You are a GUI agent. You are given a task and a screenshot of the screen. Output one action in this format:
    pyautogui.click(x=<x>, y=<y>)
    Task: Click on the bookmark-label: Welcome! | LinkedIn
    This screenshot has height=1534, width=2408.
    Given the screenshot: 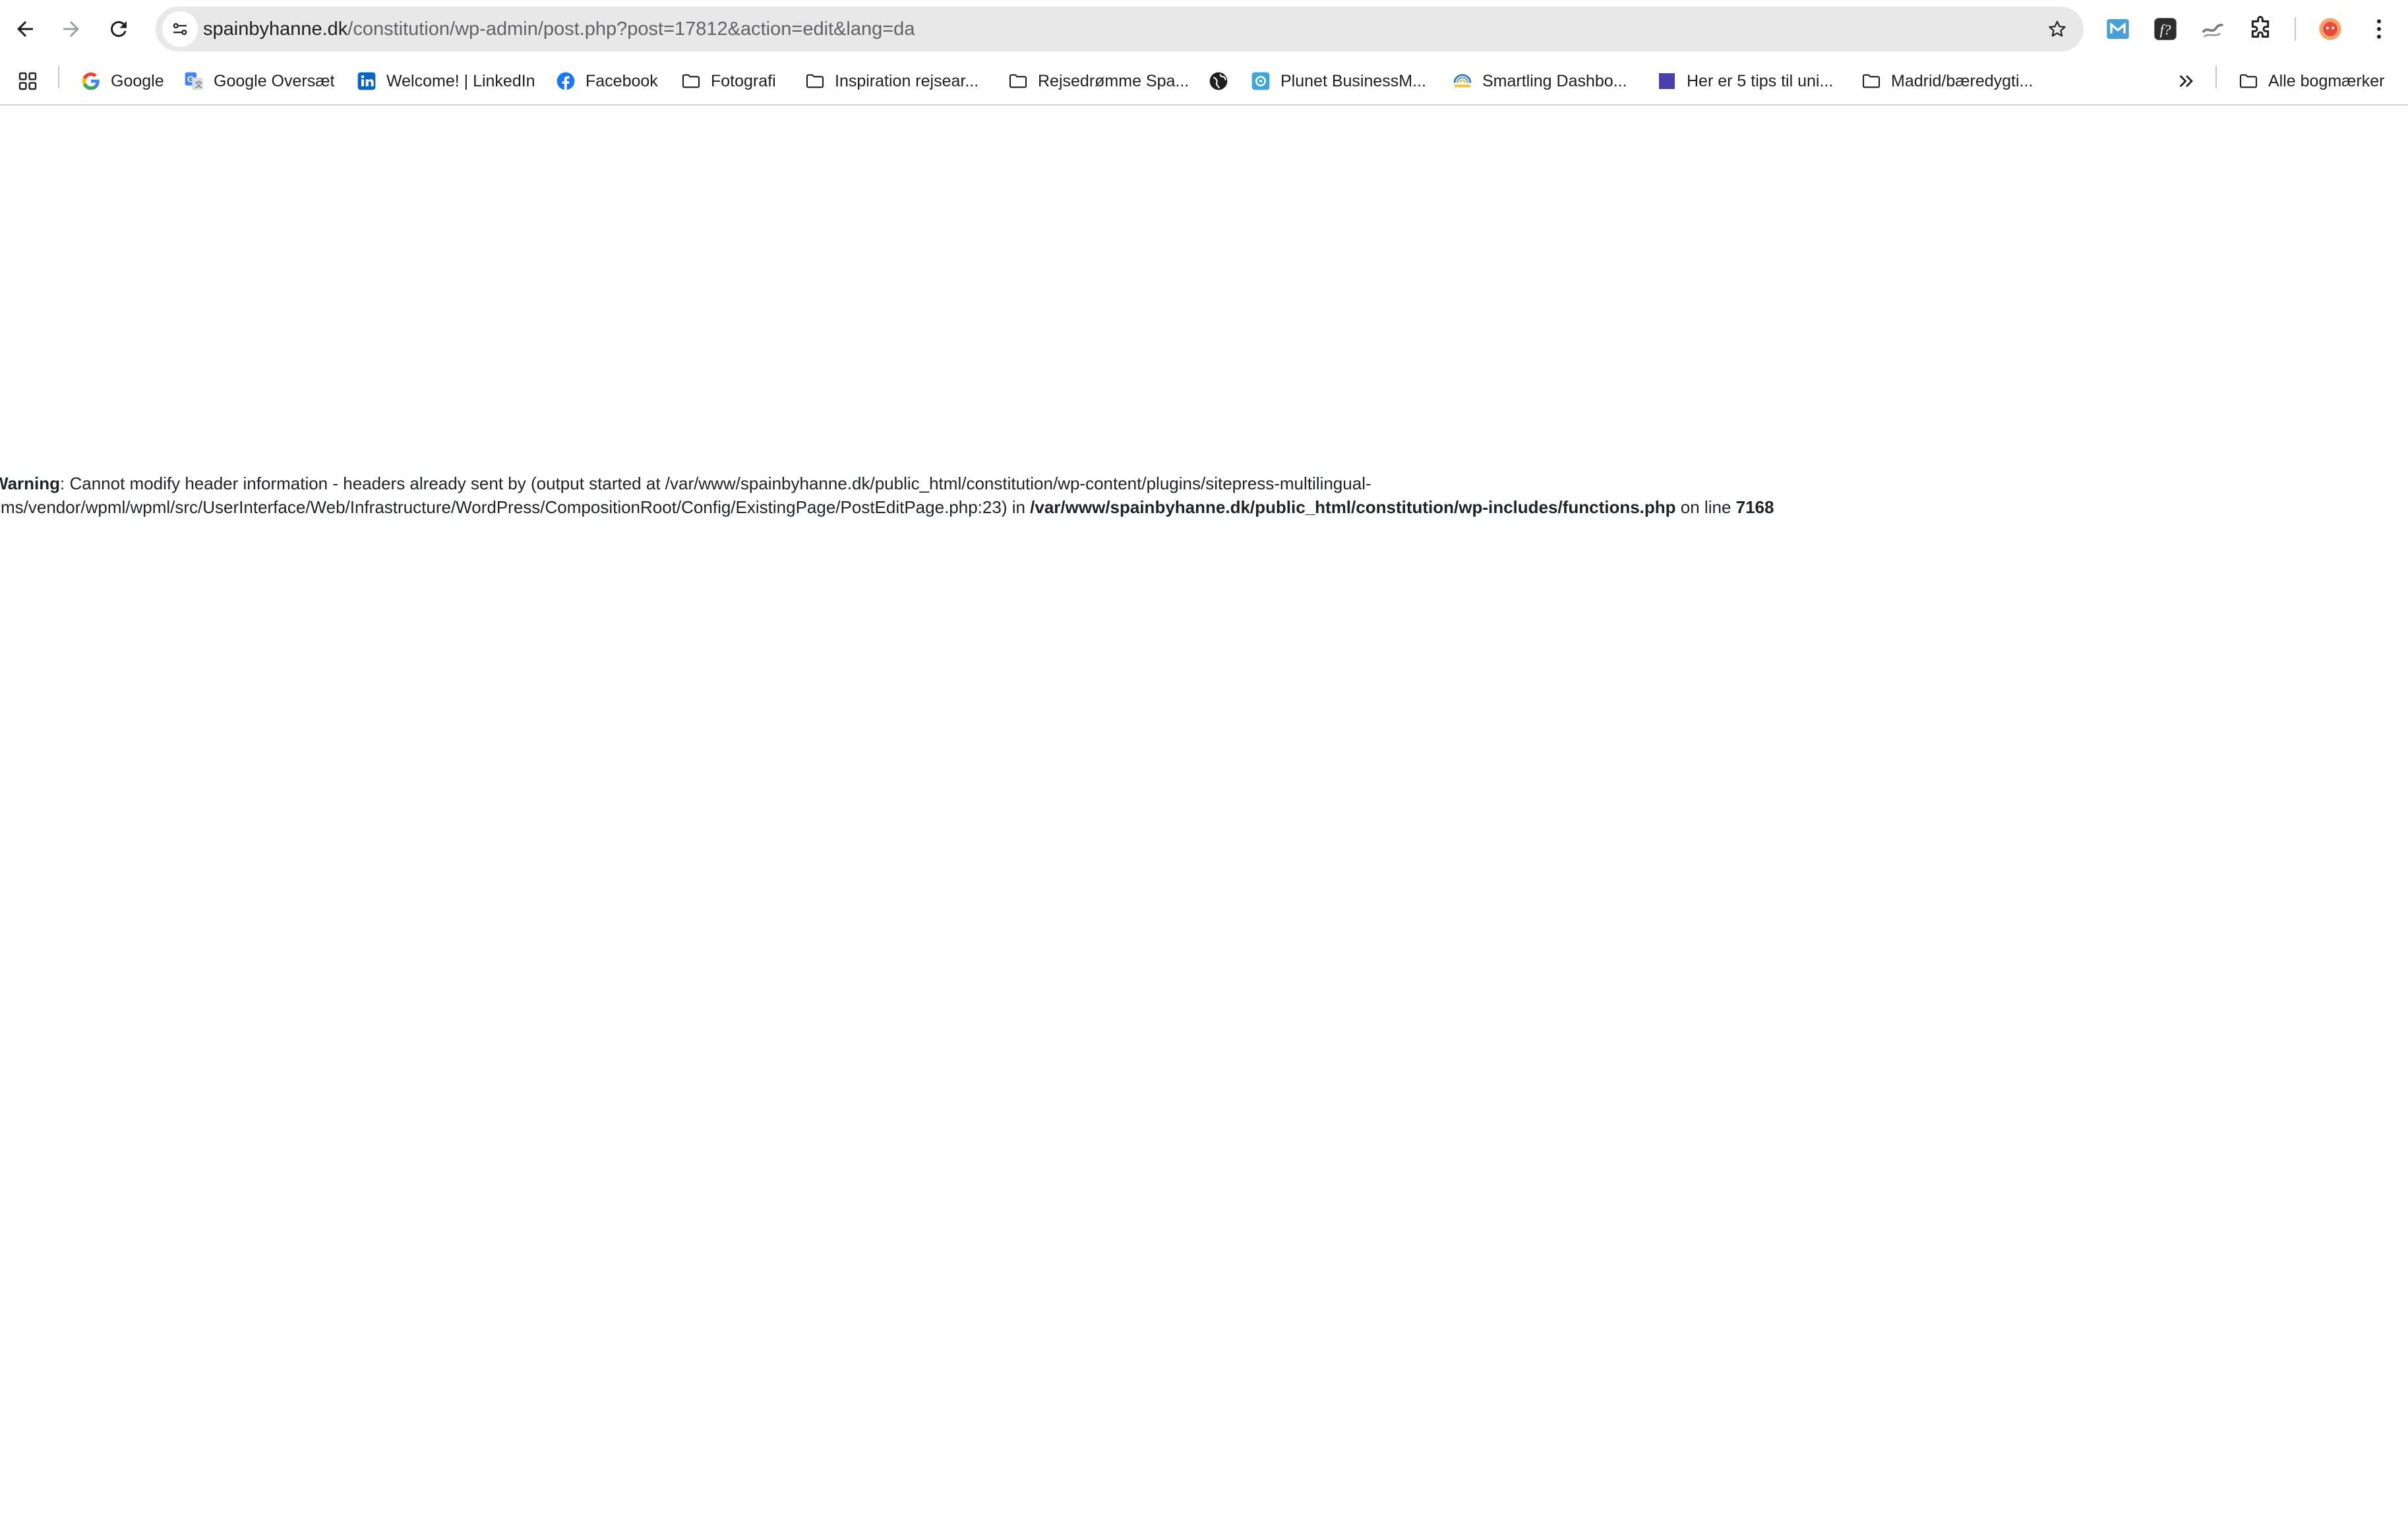 What is the action you would take?
    pyautogui.click(x=460, y=81)
    